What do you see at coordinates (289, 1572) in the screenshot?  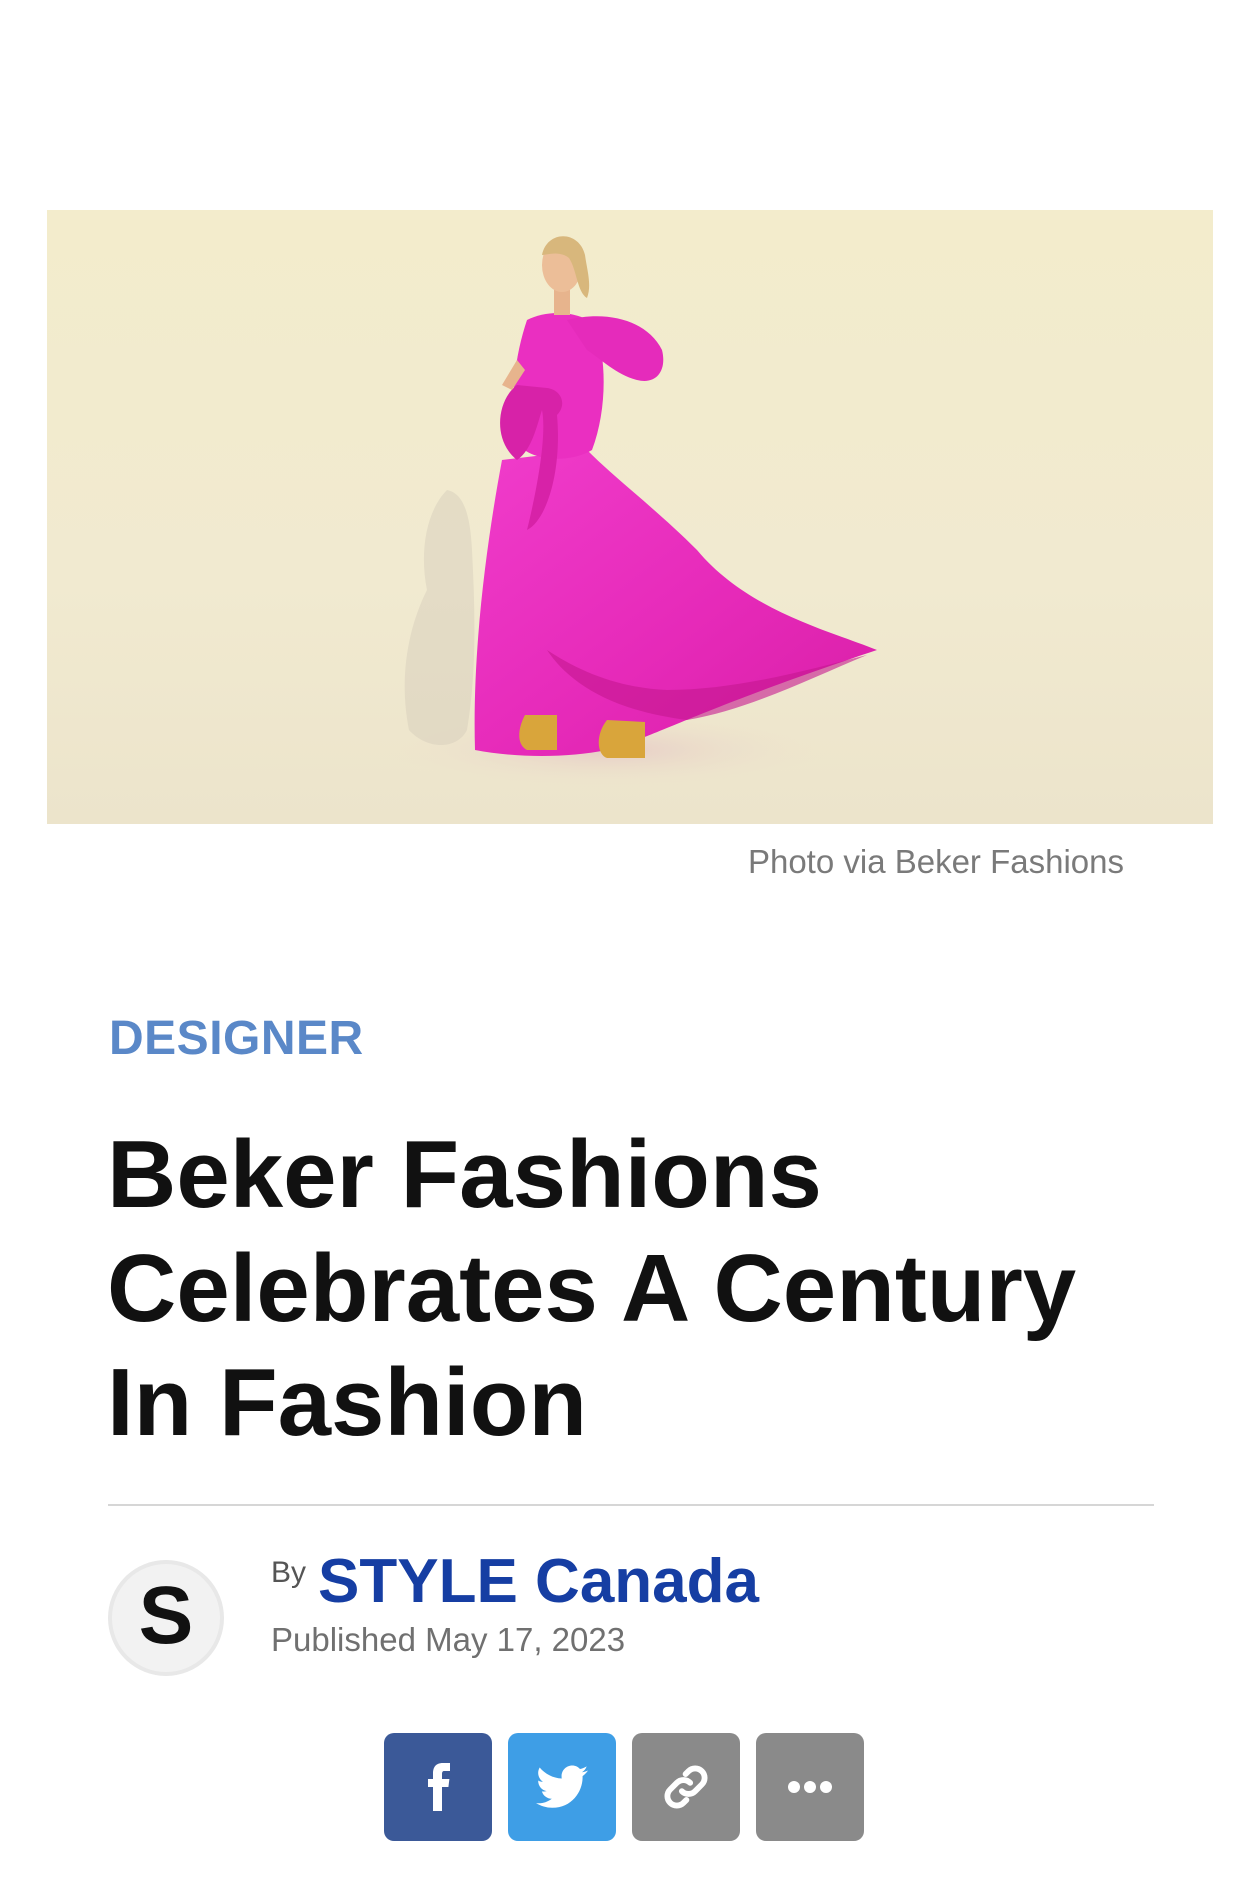 I see `by-label: By` at bounding box center [289, 1572].